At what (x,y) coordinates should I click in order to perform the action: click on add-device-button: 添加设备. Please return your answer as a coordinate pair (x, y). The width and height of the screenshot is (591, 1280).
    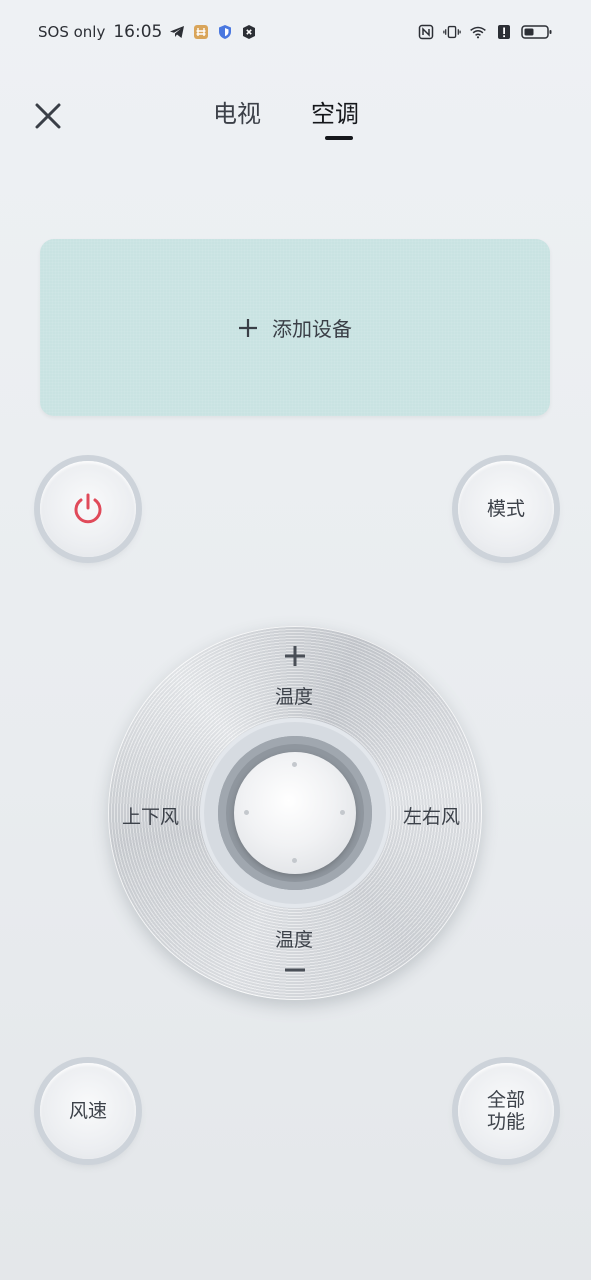
    Looking at the image, I should click on (295, 327).